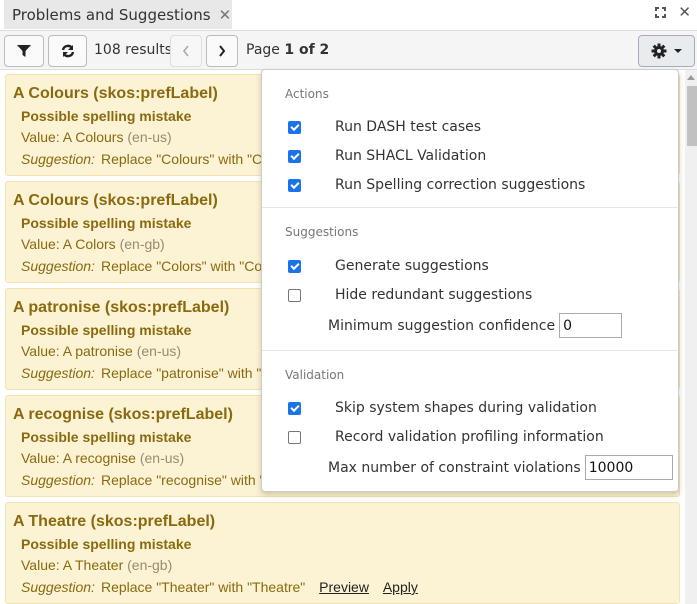 Image resolution: width=697 pixels, height=604 pixels. I want to click on min-confidence-field: Minimum suggestion confidence, so click(475, 325).